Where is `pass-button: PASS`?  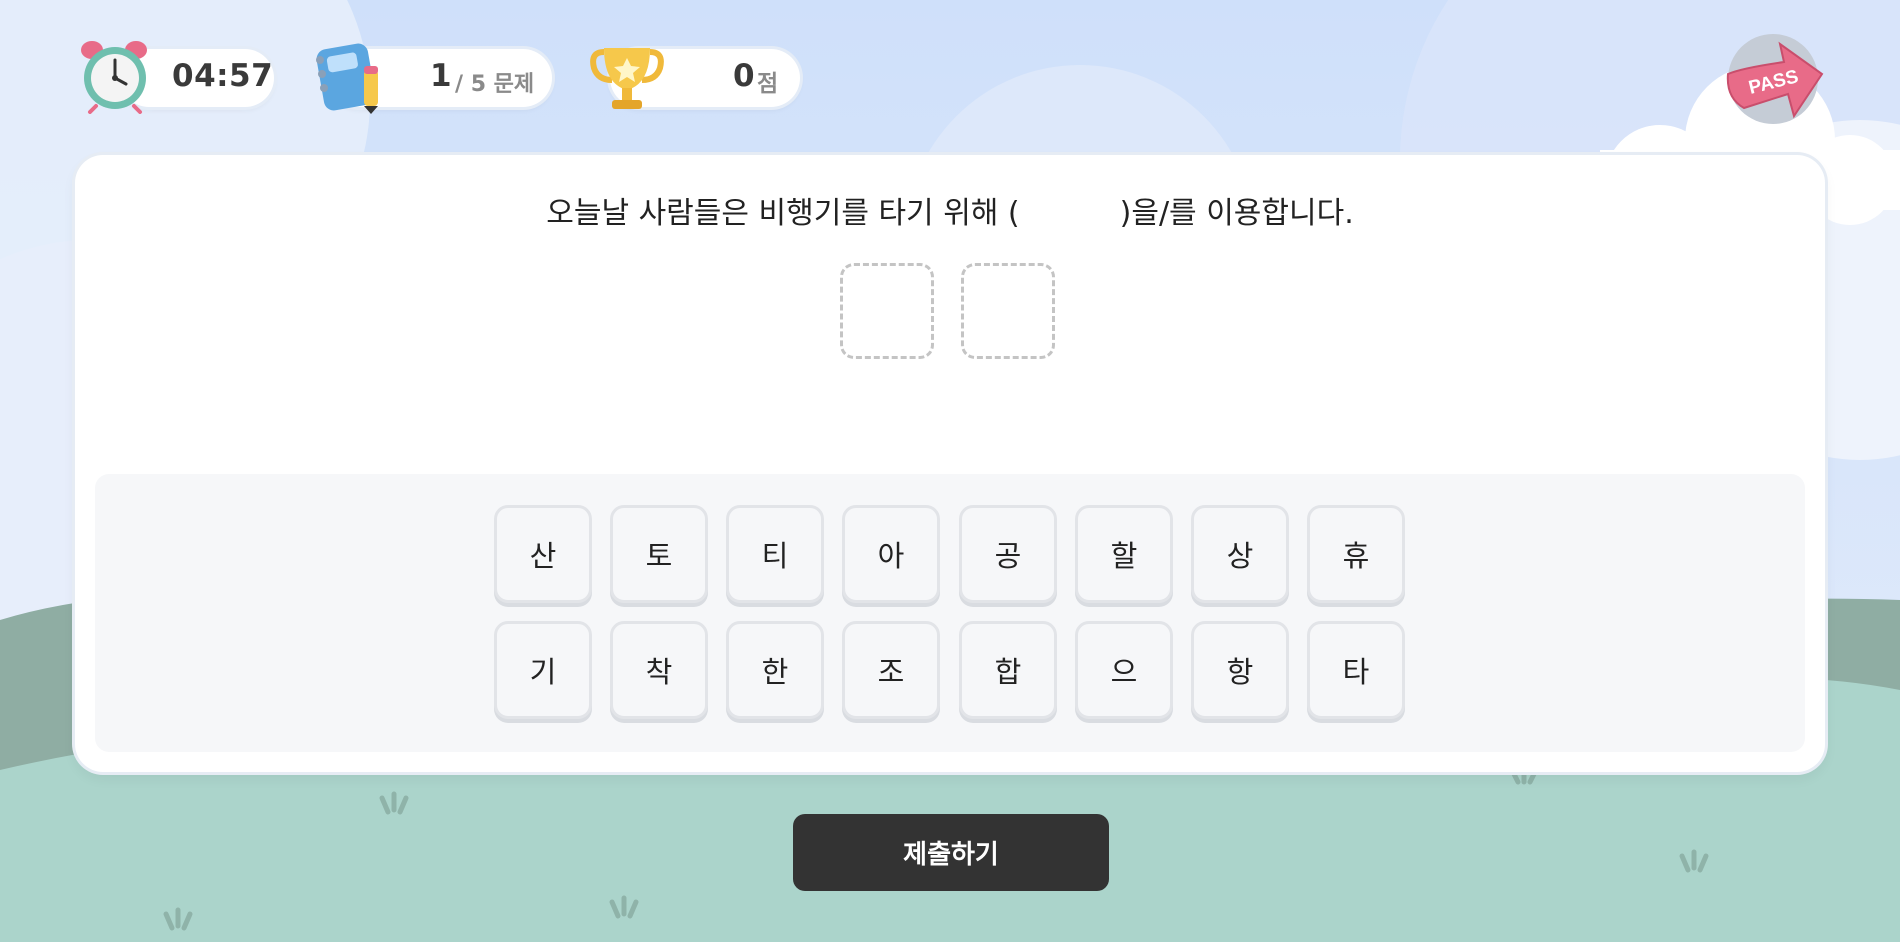 pass-button: PASS is located at coordinates (1775, 79).